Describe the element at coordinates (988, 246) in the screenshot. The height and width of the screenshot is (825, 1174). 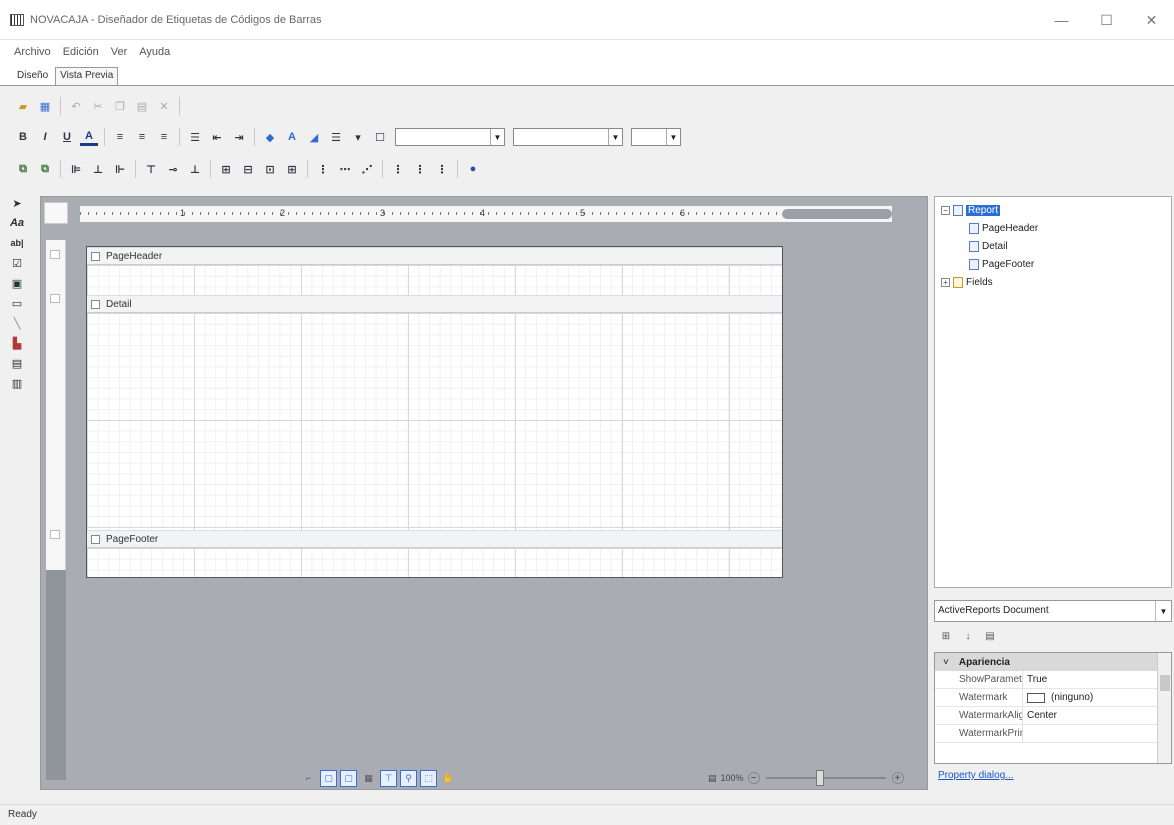
I see `tree-node-detail: Detail` at that location.